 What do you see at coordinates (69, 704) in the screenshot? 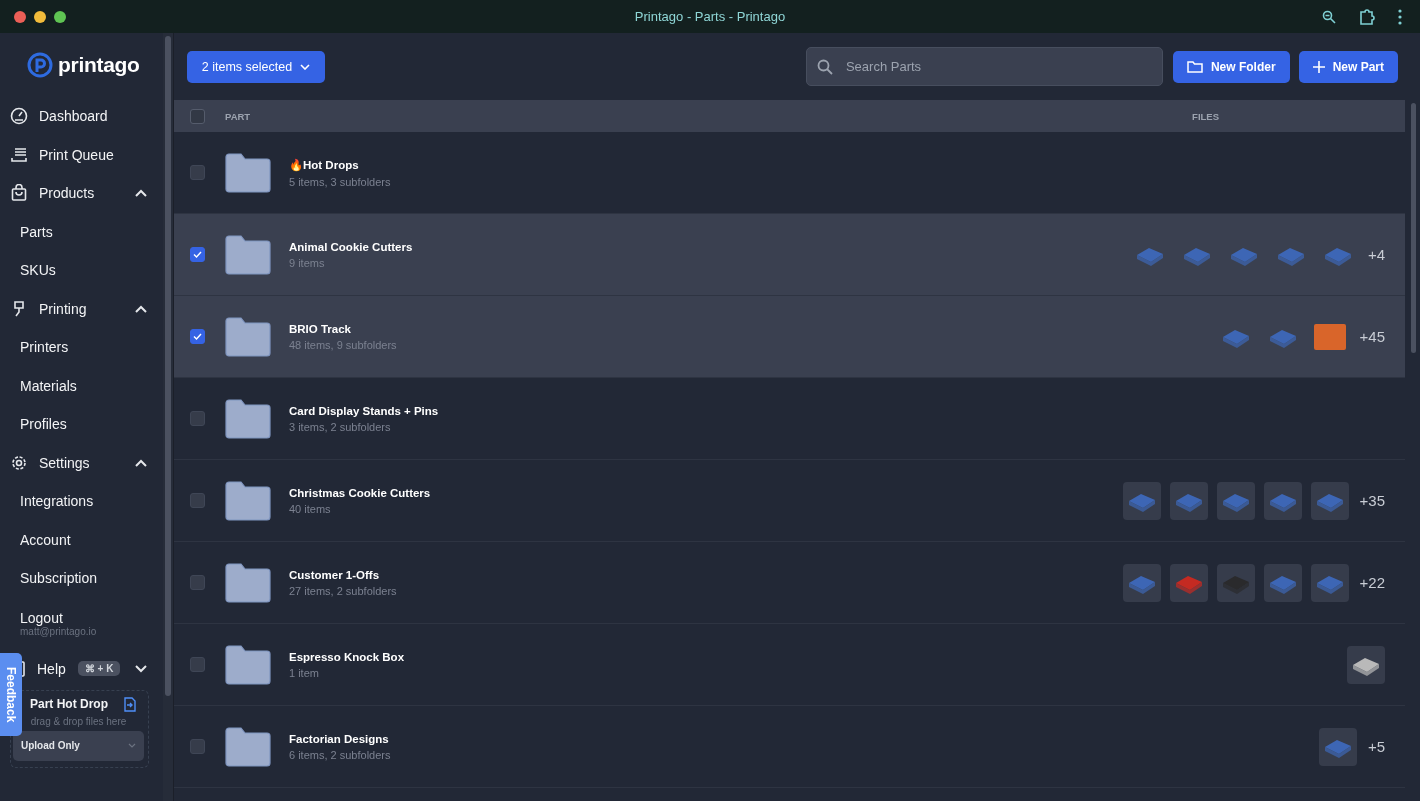
I see `drop-zone-title: Part Hot Drop` at bounding box center [69, 704].